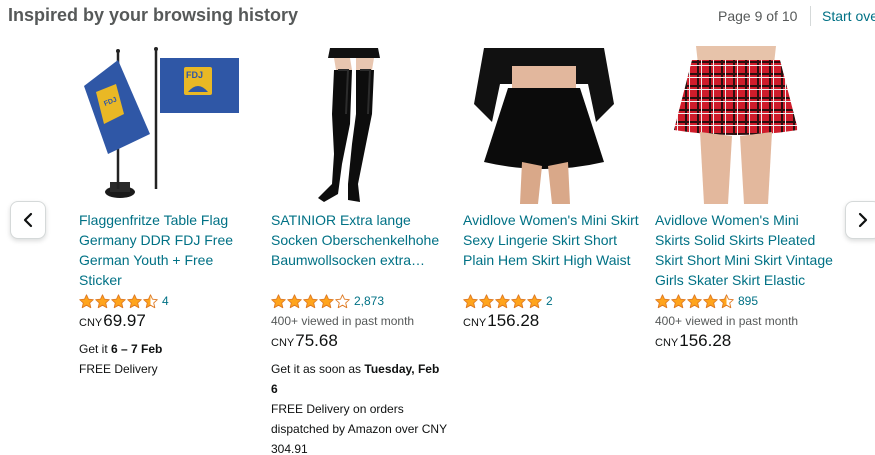 The image size is (875, 455). I want to click on delivery-date: 6 – 7 Feb, so click(137, 349).